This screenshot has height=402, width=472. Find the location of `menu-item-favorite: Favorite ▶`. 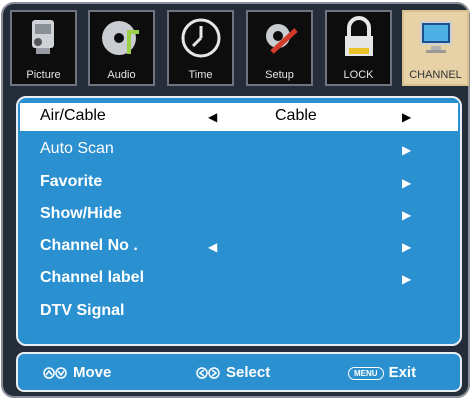

menu-item-favorite: Favorite ▶ is located at coordinates (239, 183).